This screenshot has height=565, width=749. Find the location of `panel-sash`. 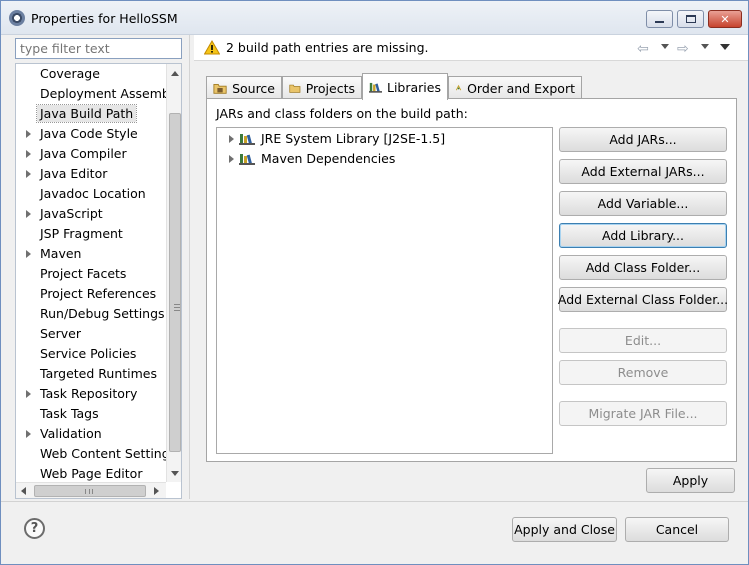

panel-sash is located at coordinates (191, 267).